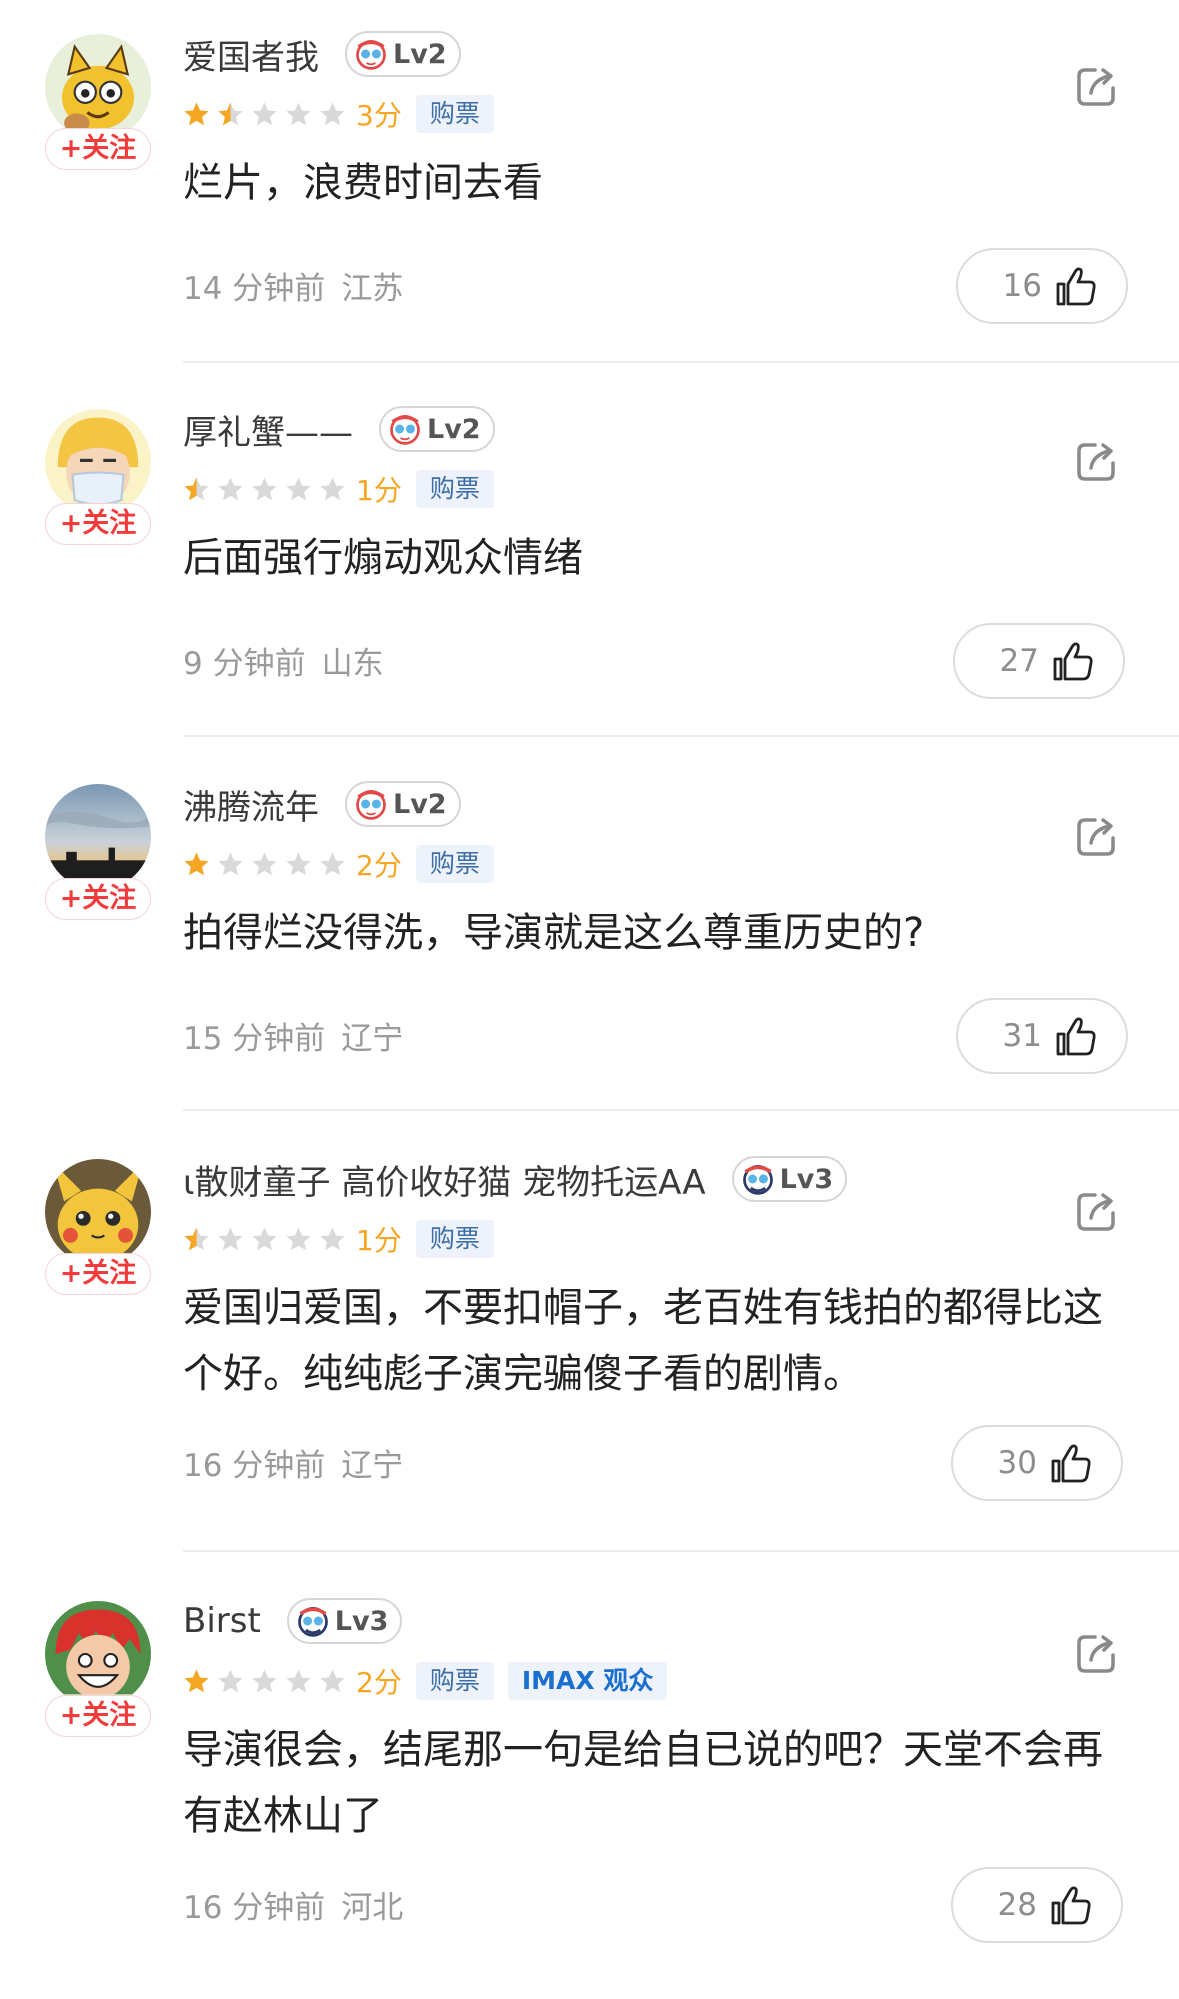 This screenshot has width=1179, height=1999. I want to click on comment-text: 拍得烂没得洗，导演就是这么尊重历史的?, so click(554, 933).